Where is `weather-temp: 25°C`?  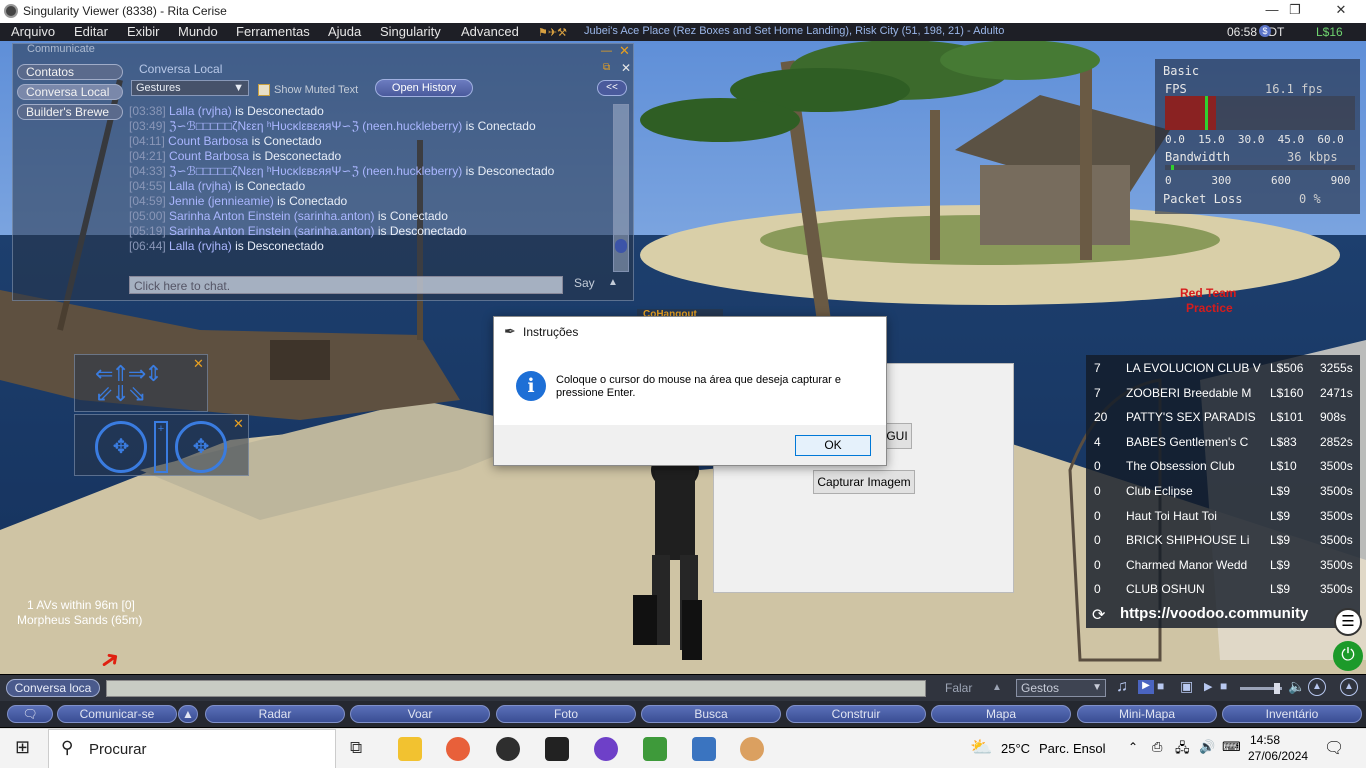
weather-temp: 25°C is located at coordinates (1015, 748).